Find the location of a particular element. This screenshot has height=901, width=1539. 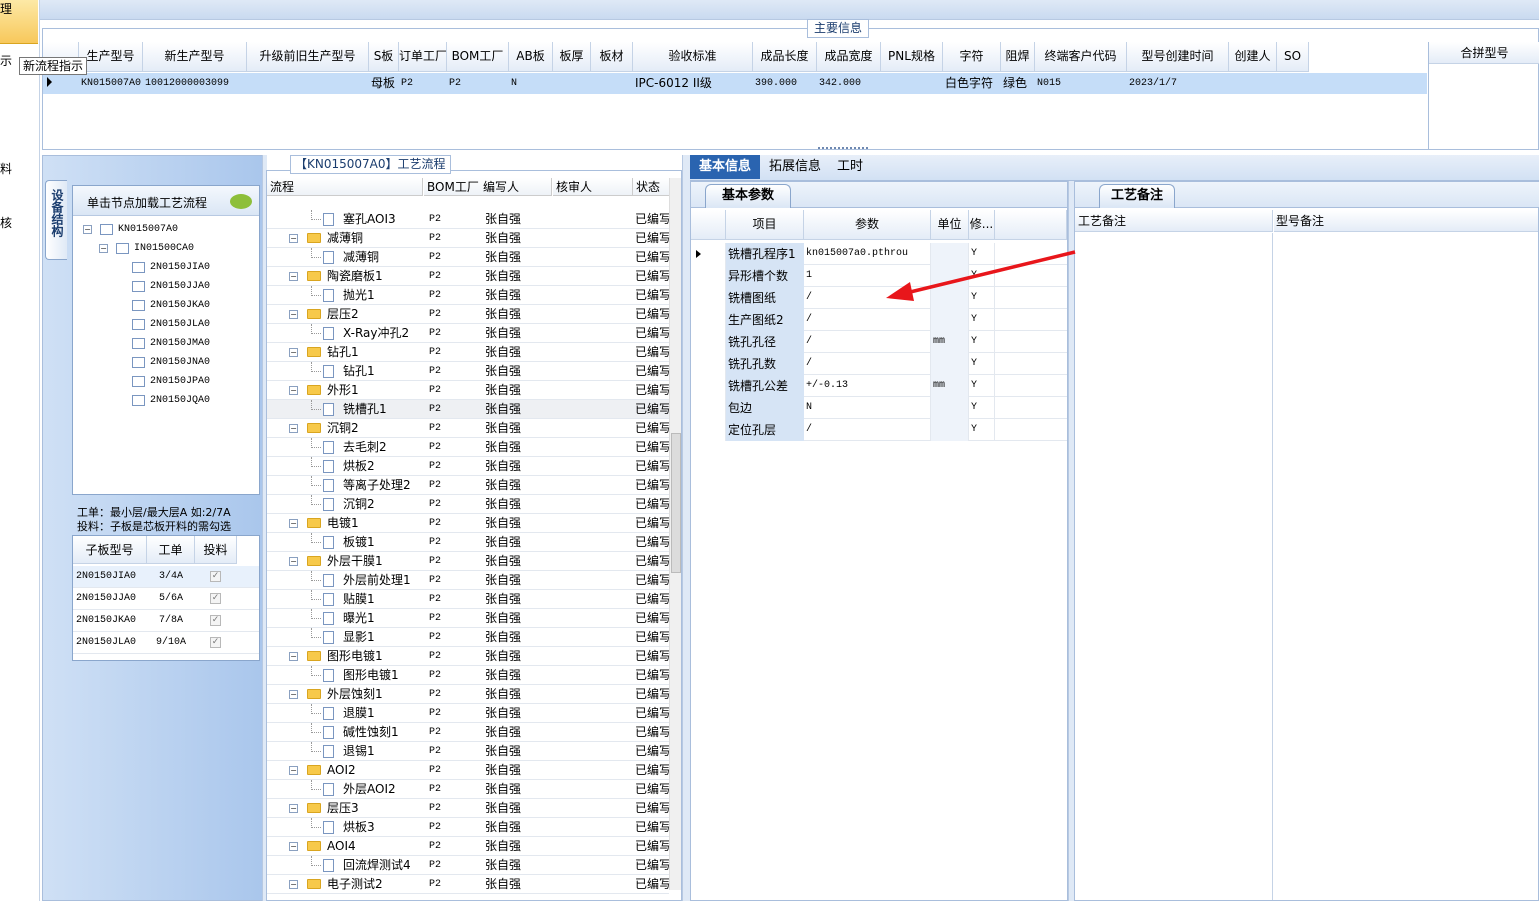

process-row: − 钻孔1 P2 张自强 已编写 is located at coordinates (468, 352).